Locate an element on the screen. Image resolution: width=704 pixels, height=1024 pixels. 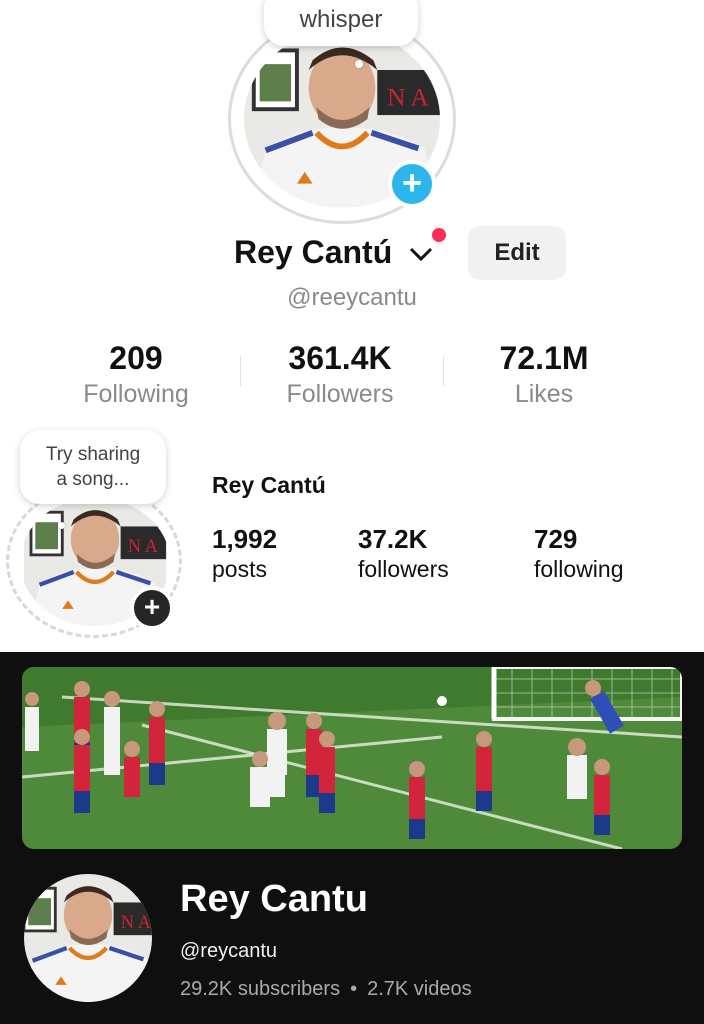
stat-label: Likes is located at coordinates (544, 394).